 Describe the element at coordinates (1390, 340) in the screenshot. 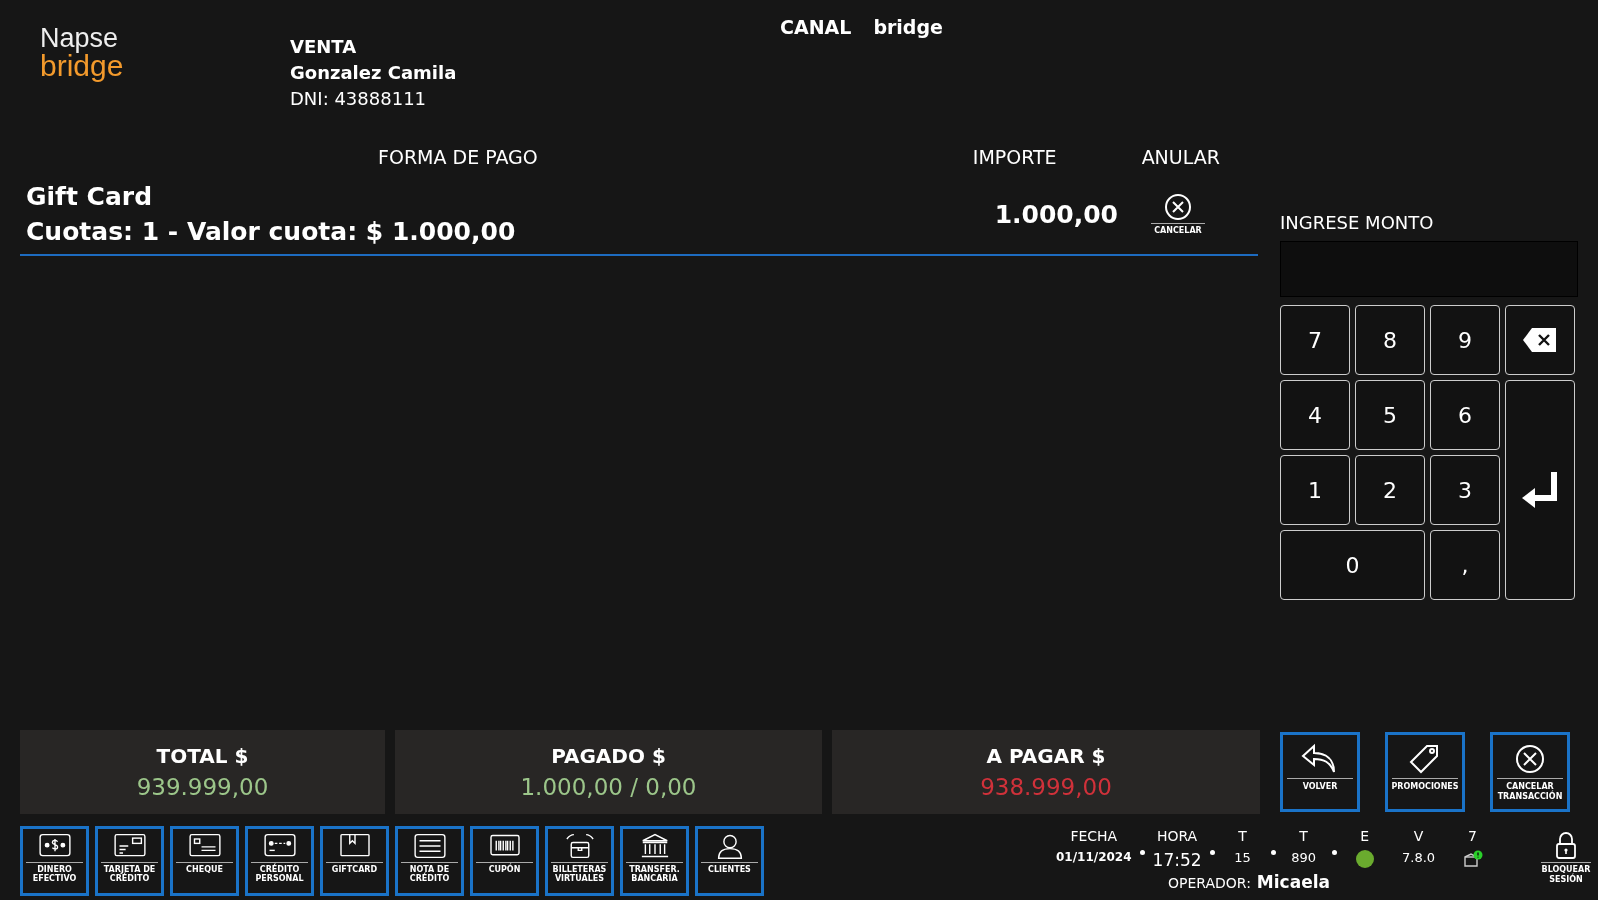

I see `keypad-key: 8` at that location.